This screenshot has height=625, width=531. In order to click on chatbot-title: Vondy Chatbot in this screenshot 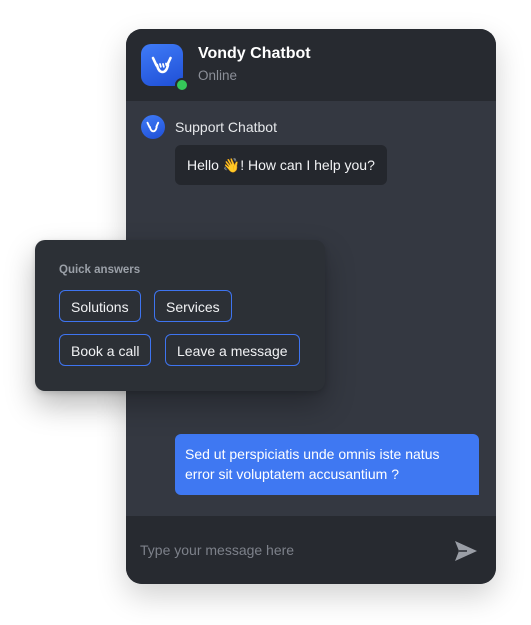, I will do `click(254, 53)`.